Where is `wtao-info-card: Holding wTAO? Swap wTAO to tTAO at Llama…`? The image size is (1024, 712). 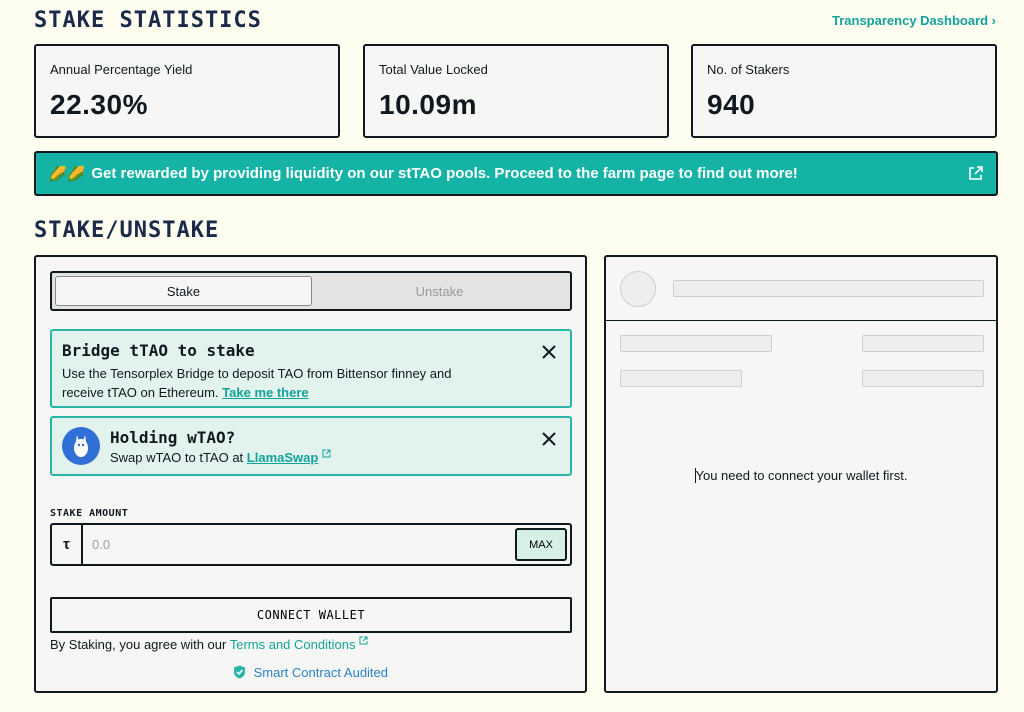 wtao-info-card: Holding wTAO? Swap wTAO to tTAO at Llama… is located at coordinates (311, 446).